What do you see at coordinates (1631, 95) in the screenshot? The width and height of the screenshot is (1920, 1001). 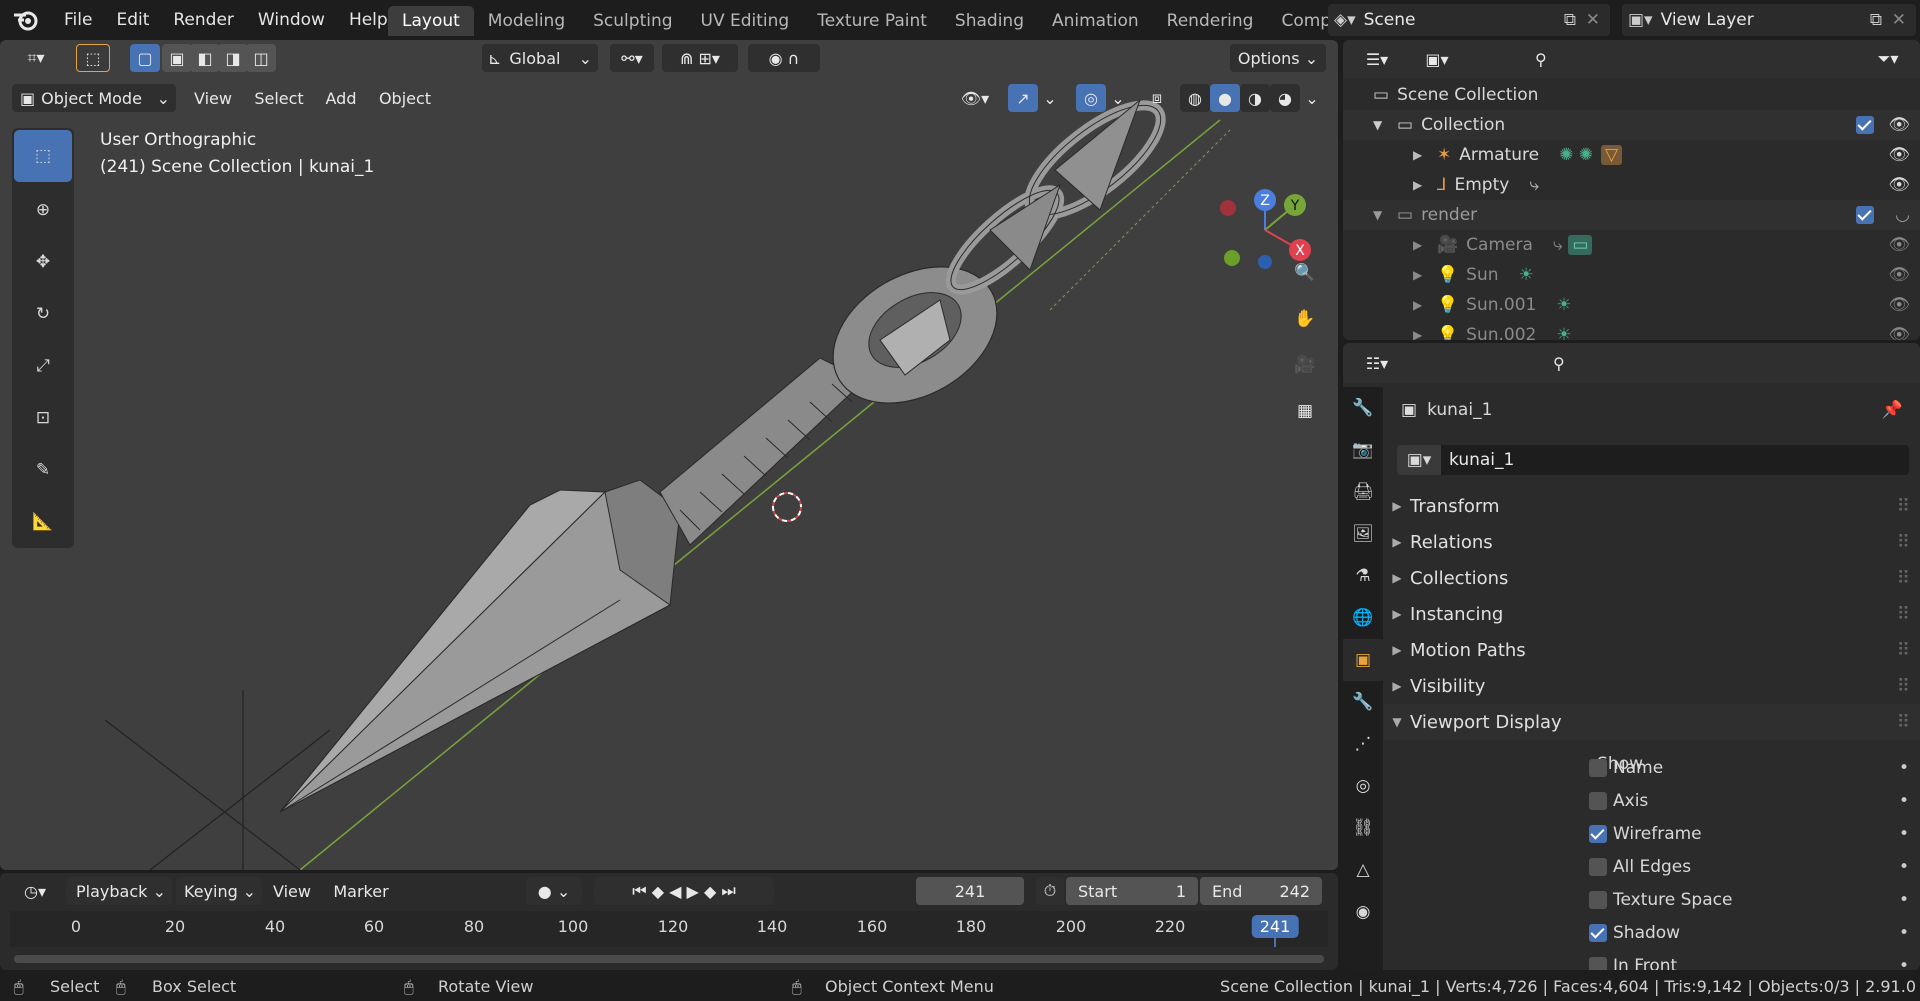 I see `outliner-row-scene-collection: ▭ Scene Collection` at bounding box center [1631, 95].